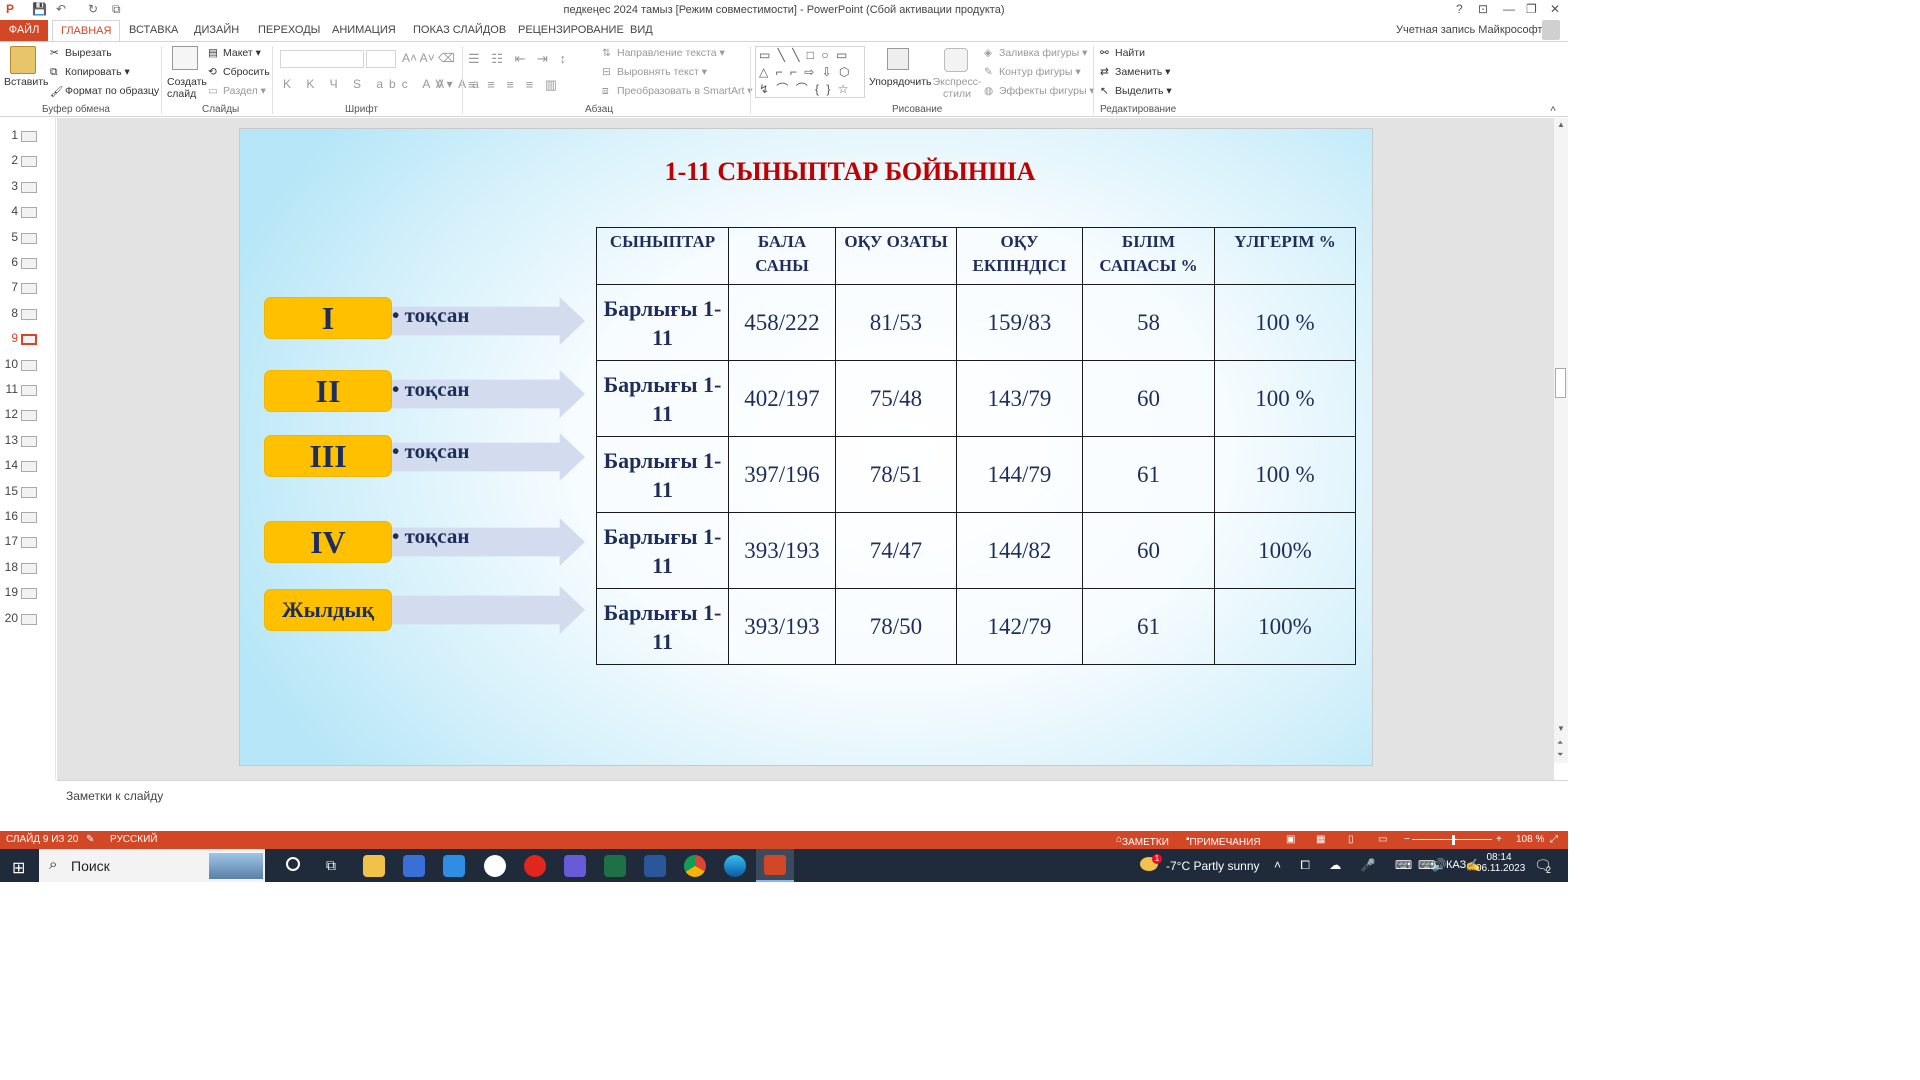 The height and width of the screenshot is (1080, 1920). Describe the element at coordinates (735, 866) in the screenshot. I see `edge-icon` at that location.